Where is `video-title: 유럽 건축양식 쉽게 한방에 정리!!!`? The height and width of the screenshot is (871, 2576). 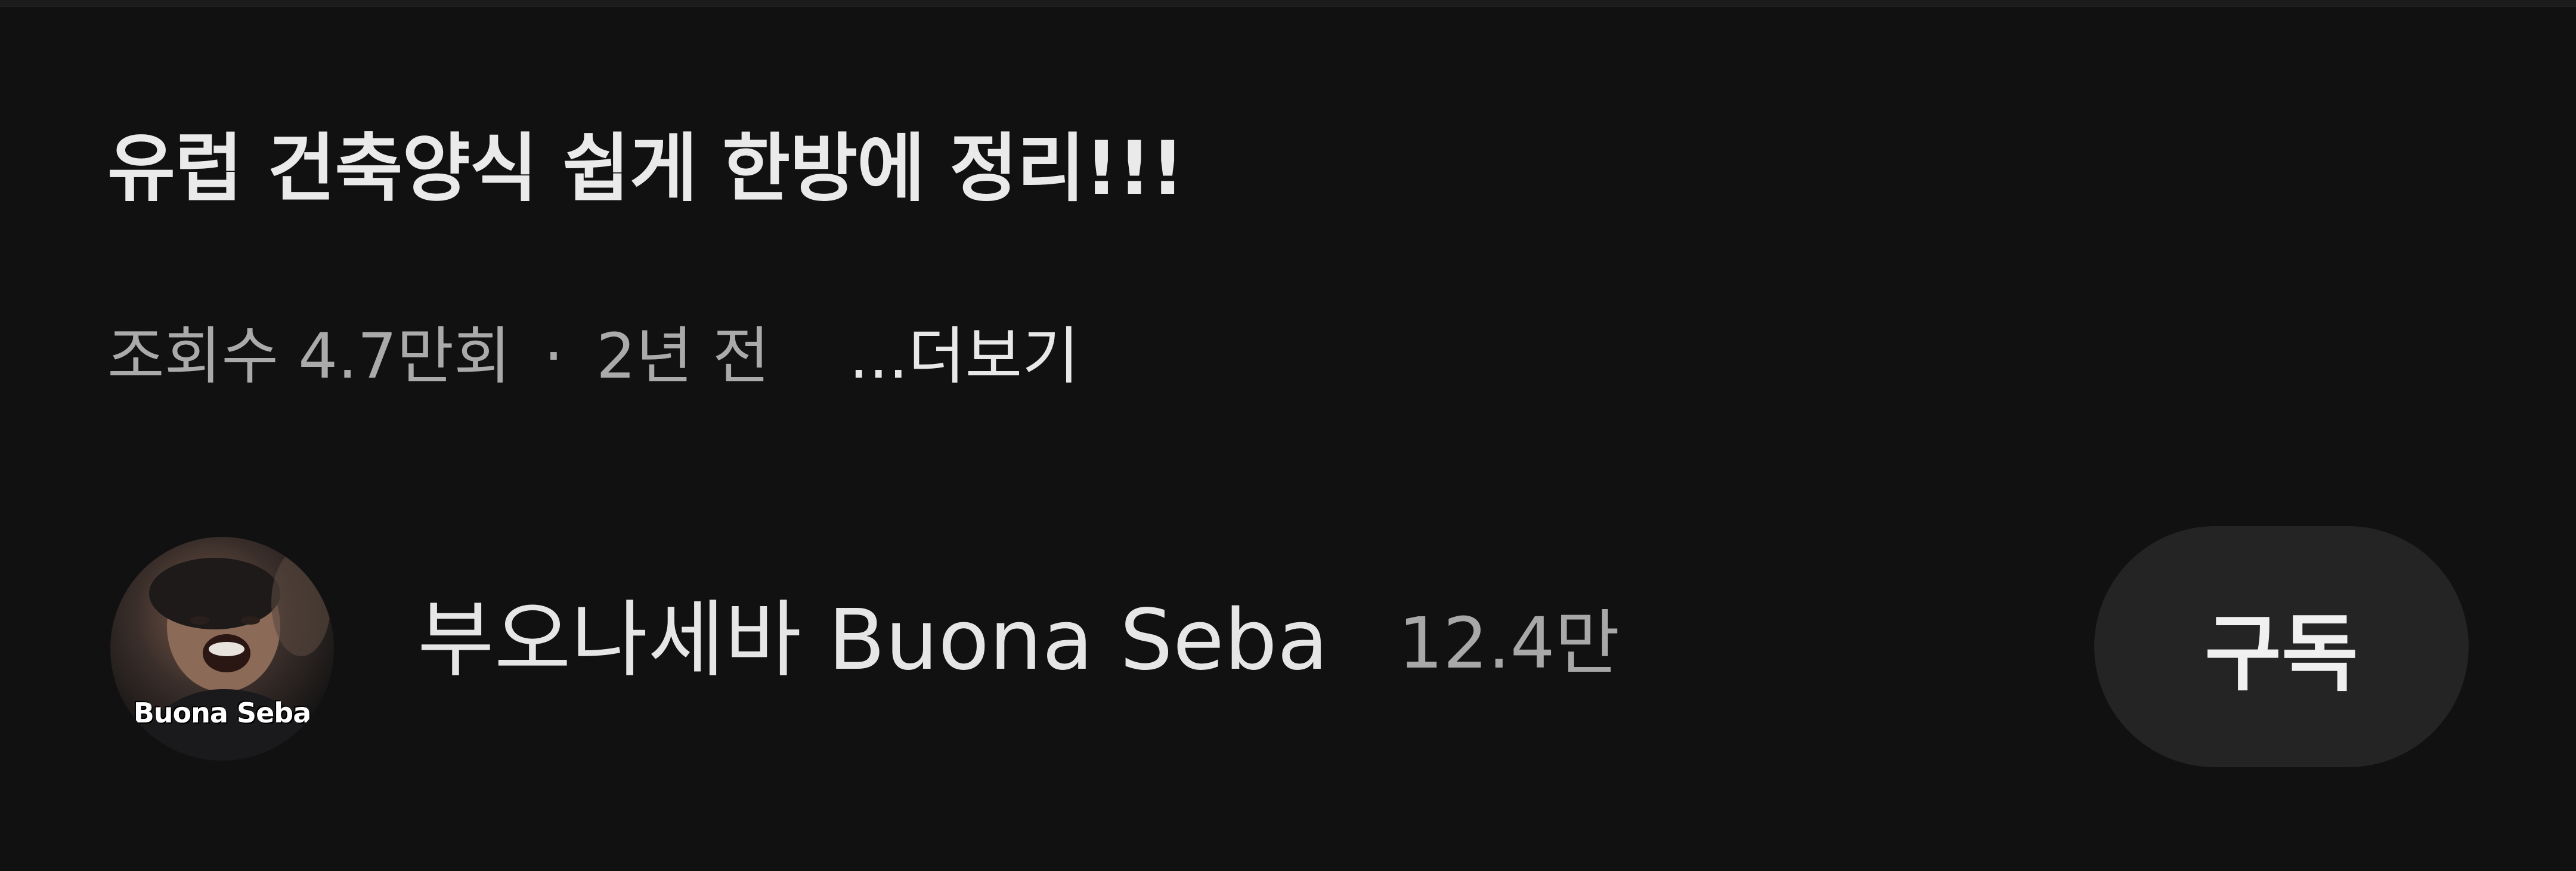
video-title: 유럽 건축양식 쉽게 한방에 정리!!! is located at coordinates (645, 169).